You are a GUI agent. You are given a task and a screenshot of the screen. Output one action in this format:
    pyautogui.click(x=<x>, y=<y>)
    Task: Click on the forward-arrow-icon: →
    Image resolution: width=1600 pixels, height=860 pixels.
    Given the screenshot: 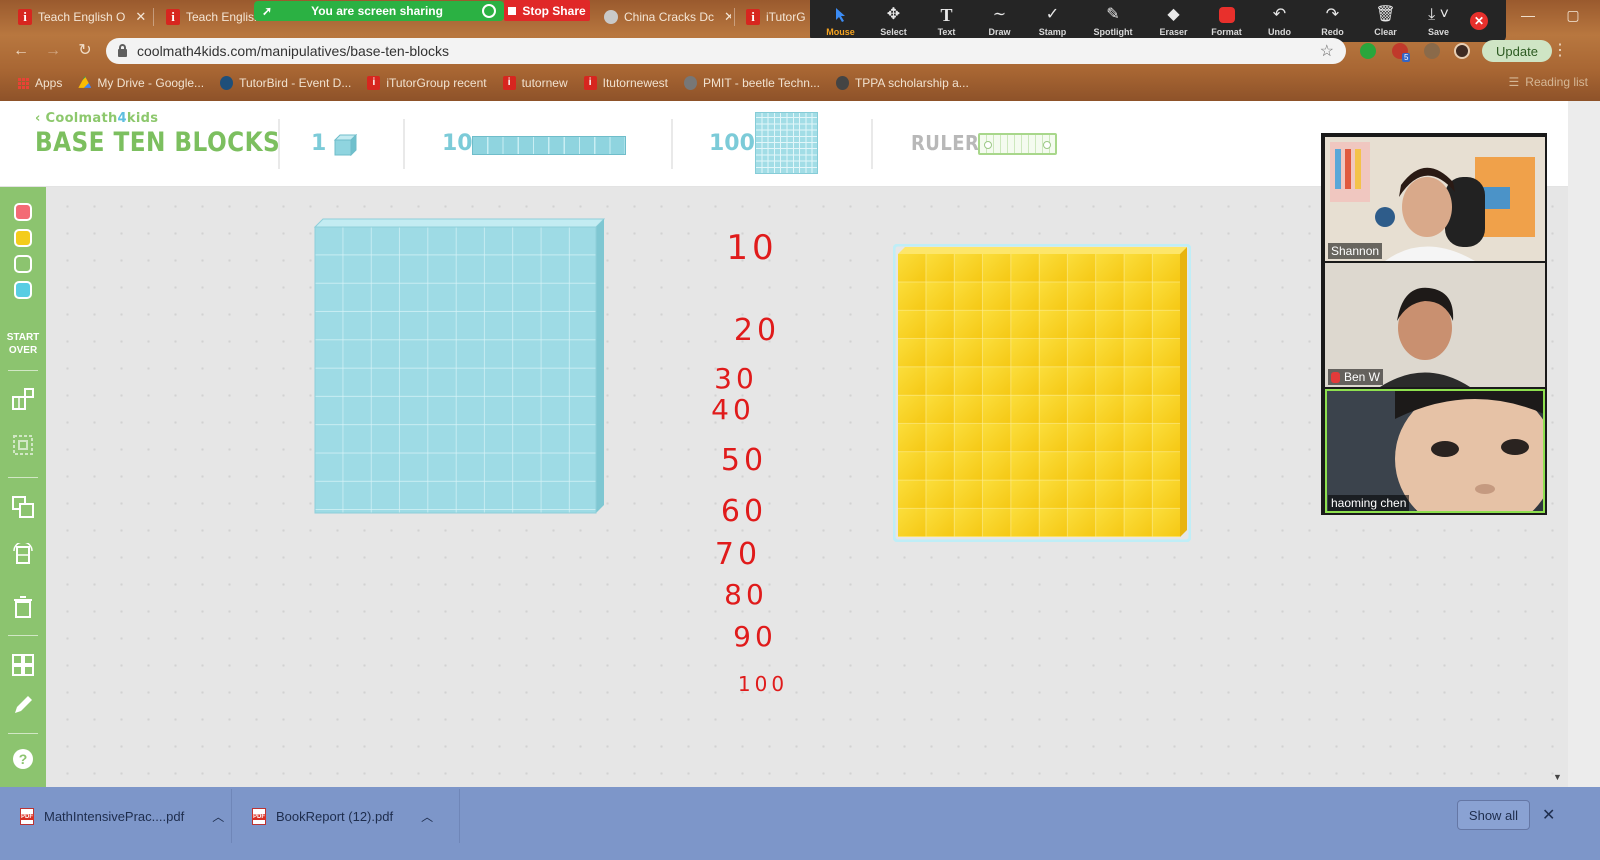 What is the action you would take?
    pyautogui.click(x=53, y=51)
    